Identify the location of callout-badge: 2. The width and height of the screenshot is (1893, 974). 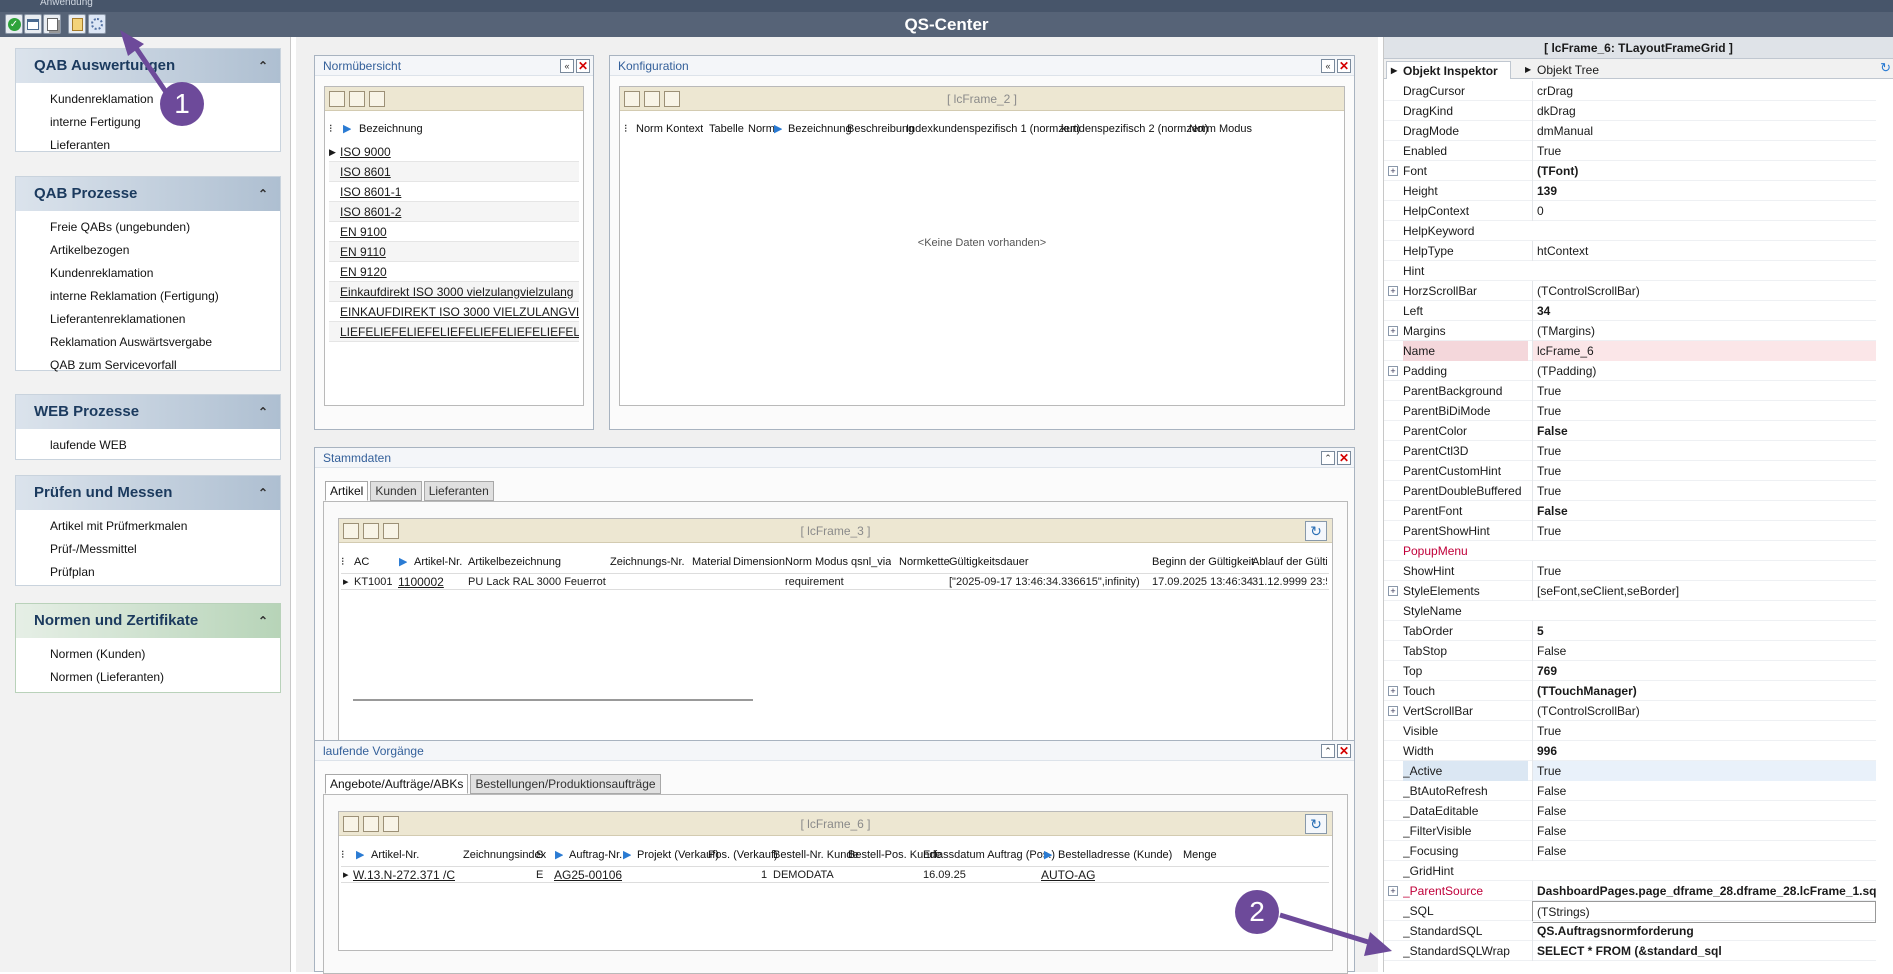
(1257, 912).